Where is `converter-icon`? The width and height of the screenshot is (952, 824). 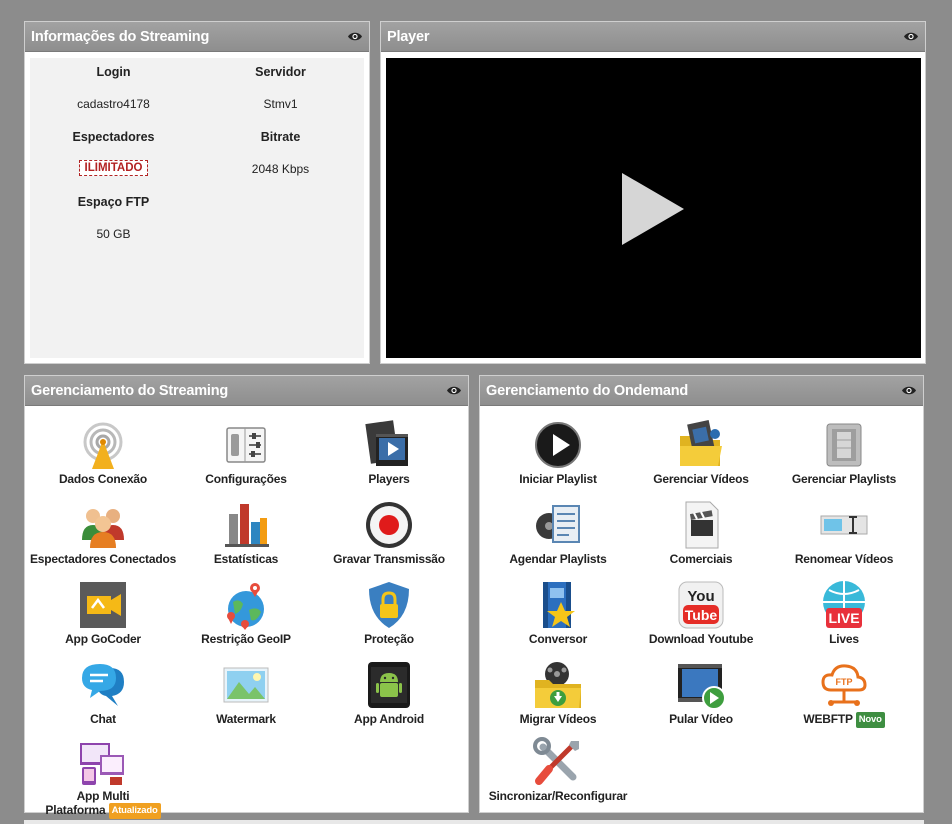
converter-icon is located at coordinates (559, 605).